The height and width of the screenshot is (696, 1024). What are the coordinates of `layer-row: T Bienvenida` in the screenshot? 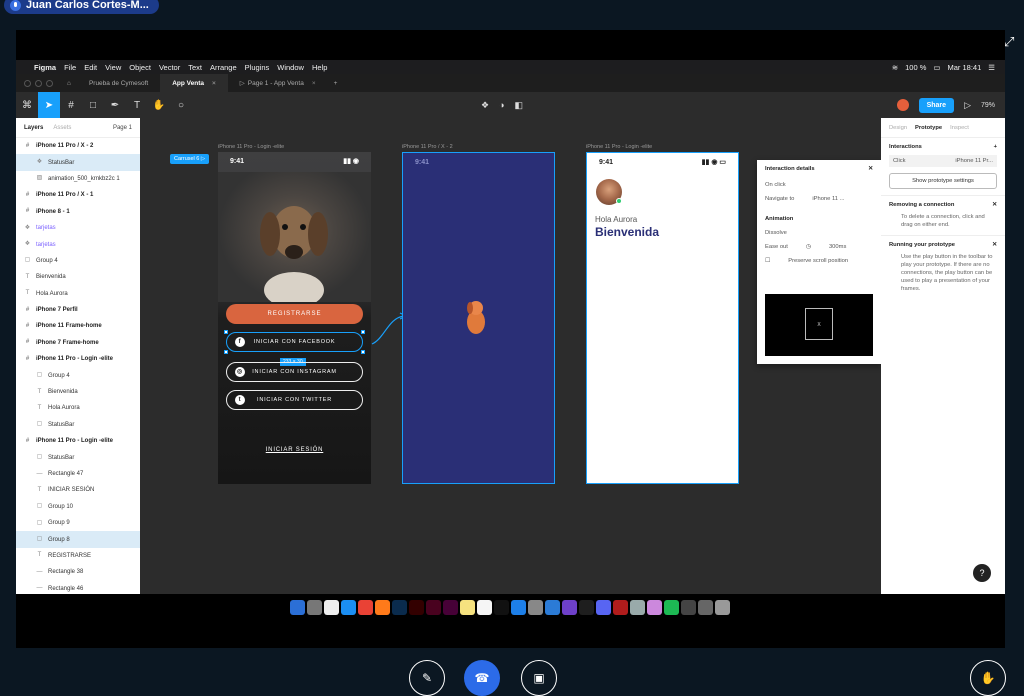 It's located at (78, 277).